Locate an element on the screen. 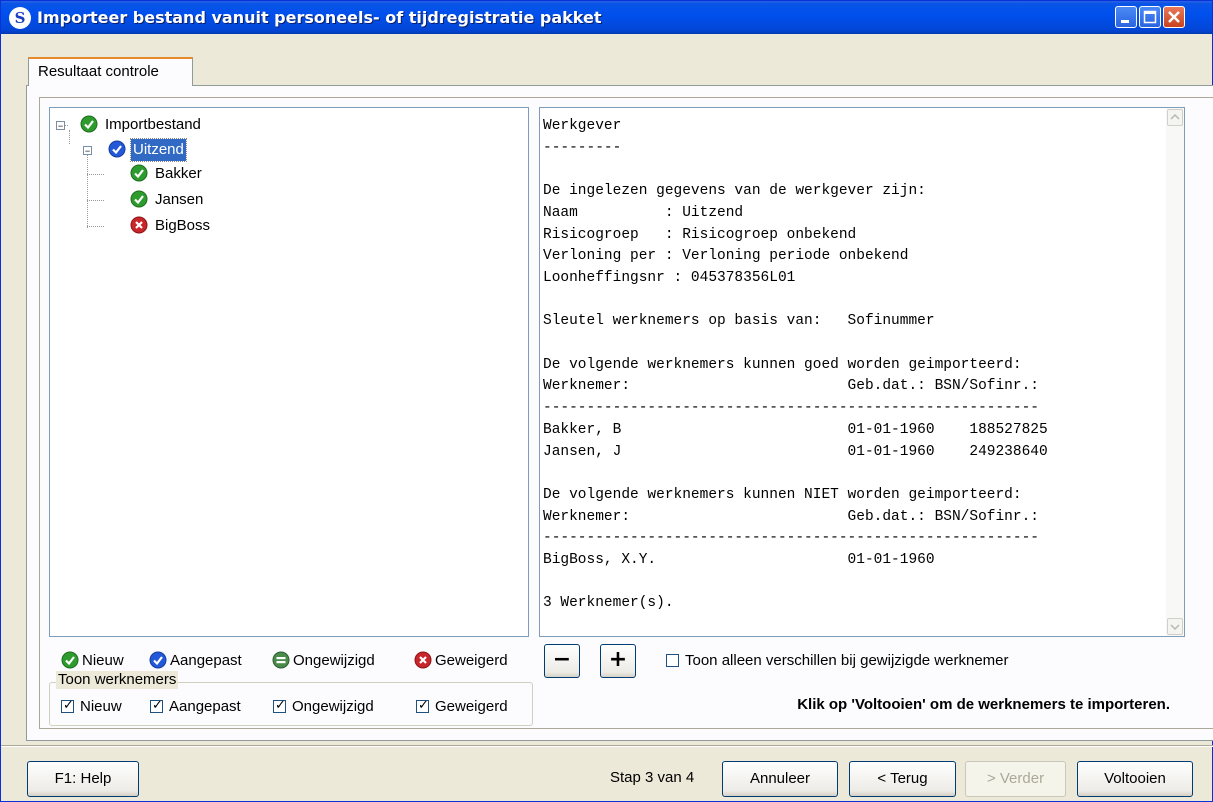 This screenshot has height=802, width=1213. legend-geweigerd: Geweigerd is located at coordinates (461, 661).